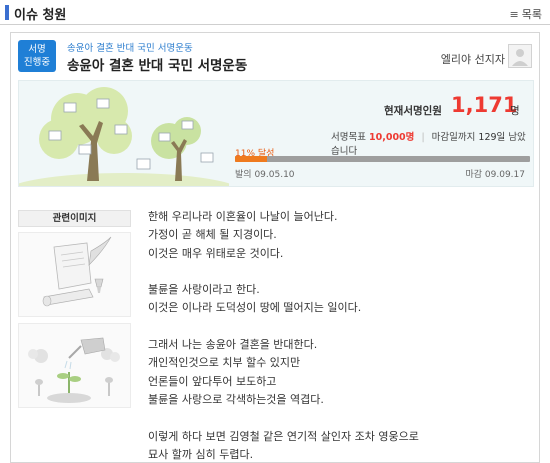 This screenshot has width=550, height=463. Describe the element at coordinates (7, 12) in the screenshot. I see `section-marker` at that location.